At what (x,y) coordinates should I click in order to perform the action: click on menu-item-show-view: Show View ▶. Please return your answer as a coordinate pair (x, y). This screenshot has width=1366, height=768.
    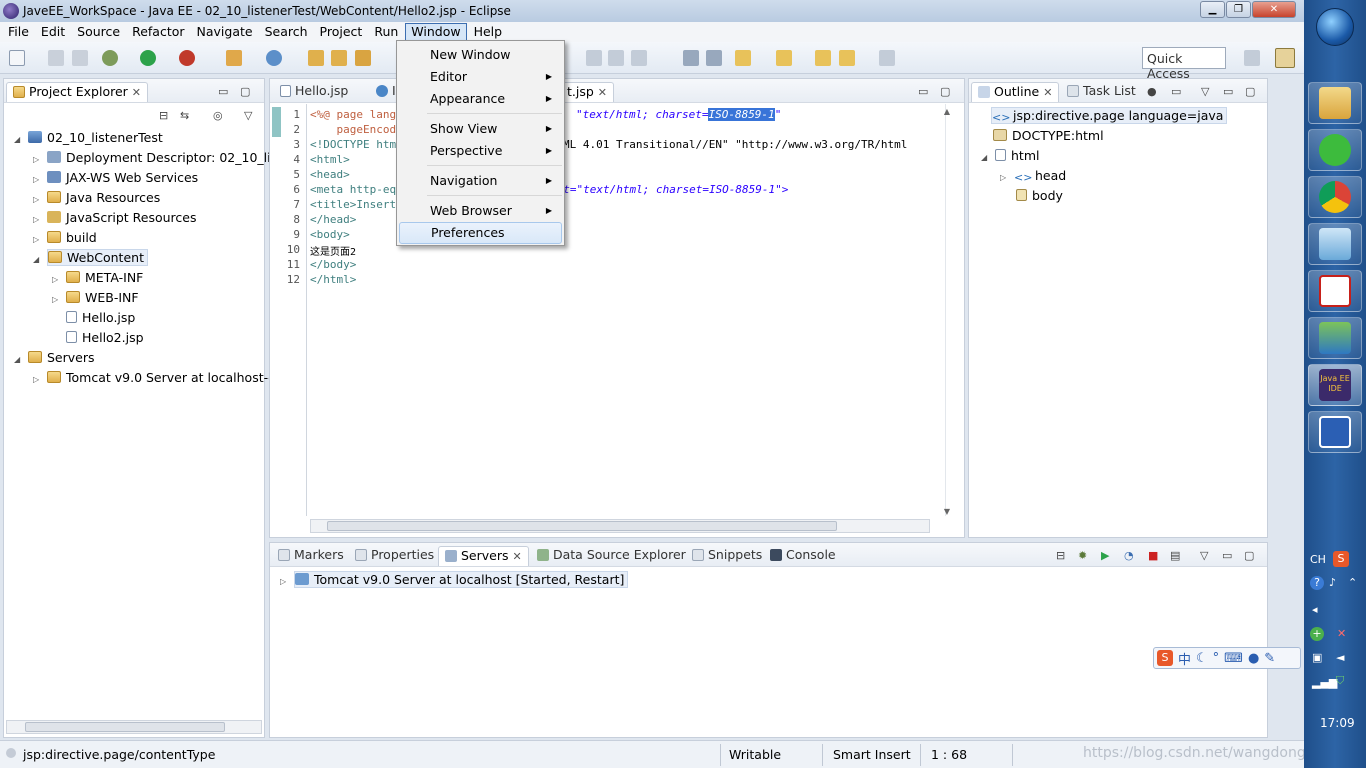
    Looking at the image, I should click on (480, 129).